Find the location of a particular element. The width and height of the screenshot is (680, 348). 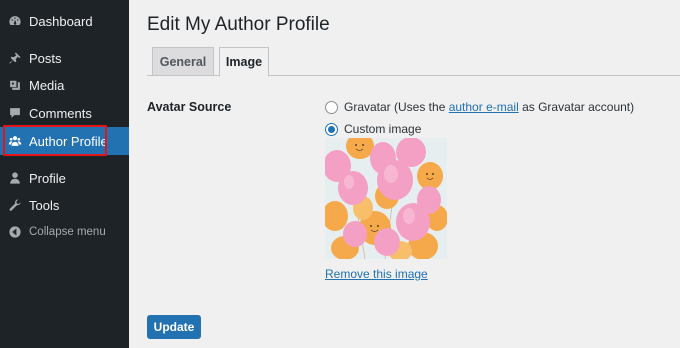

author-email-link: author e-mail is located at coordinates (484, 107).